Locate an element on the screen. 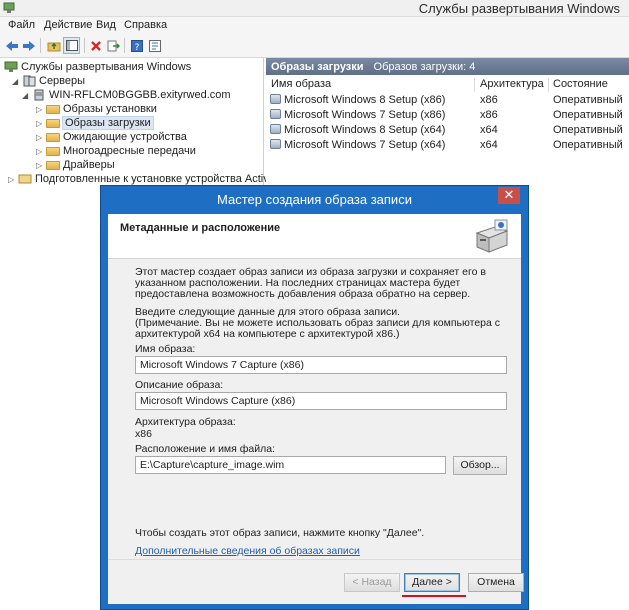  toolbar: ? is located at coordinates (314, 46).